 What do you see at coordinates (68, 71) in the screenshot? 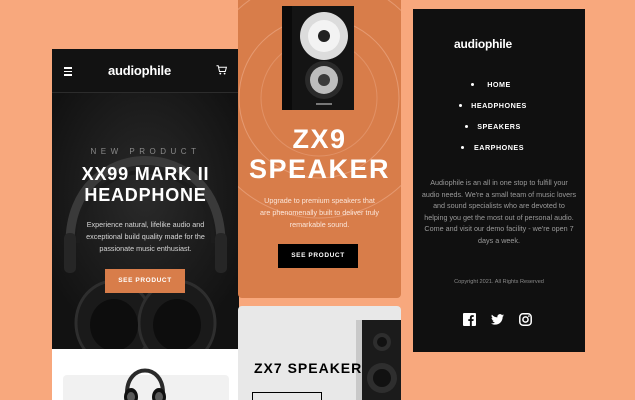
I see `hamburger-menu-icon` at bounding box center [68, 71].